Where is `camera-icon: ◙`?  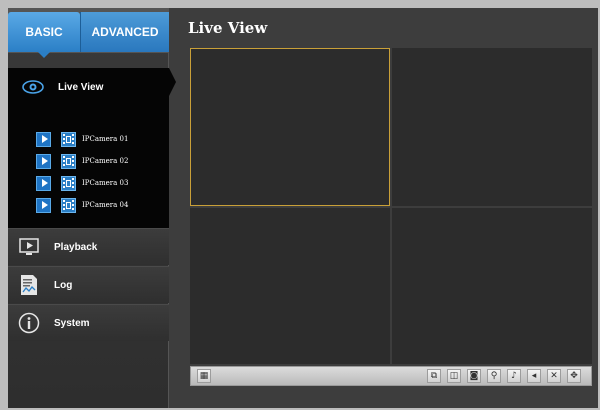
camera-icon: ◙ is located at coordinates (474, 376).